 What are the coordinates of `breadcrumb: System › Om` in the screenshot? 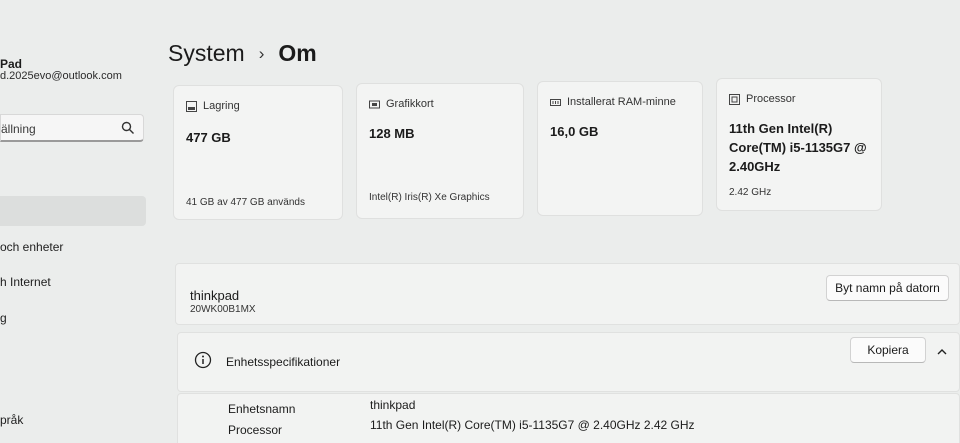 It's located at (242, 53).